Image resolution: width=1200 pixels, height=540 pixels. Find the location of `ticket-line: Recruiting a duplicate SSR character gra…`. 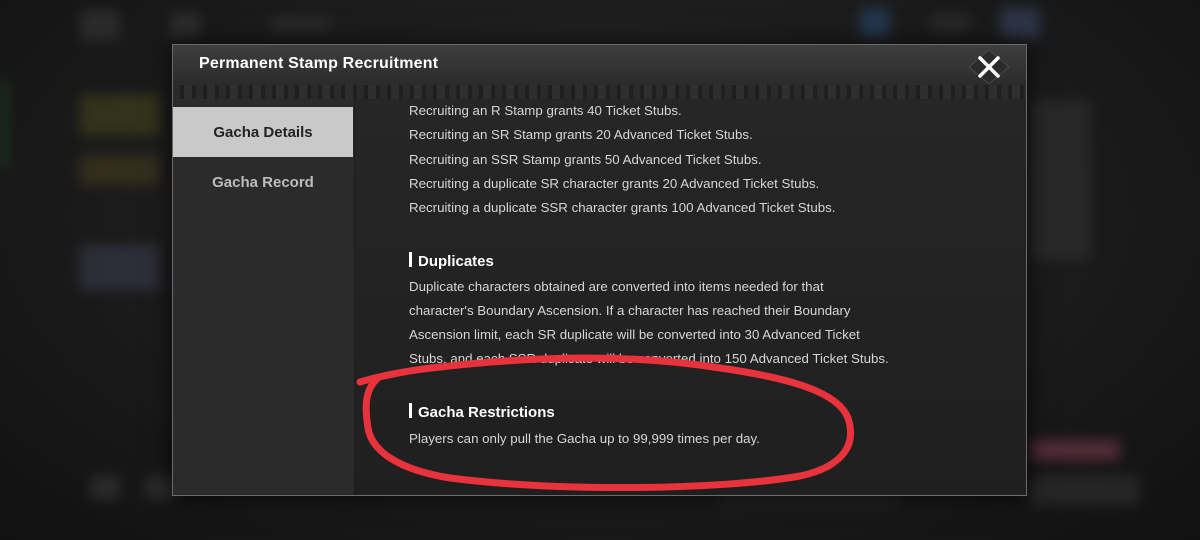

ticket-line: Recruiting a duplicate SSR character gra… is located at coordinates (622, 207).